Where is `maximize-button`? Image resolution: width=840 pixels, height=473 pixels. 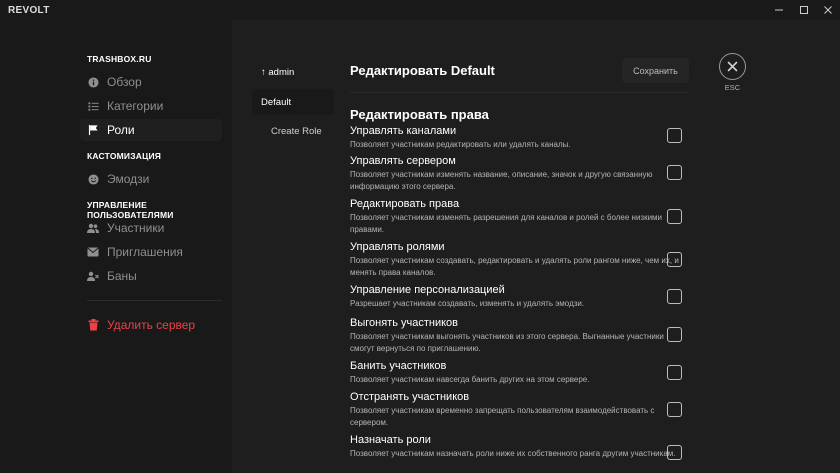 maximize-button is located at coordinates (804, 10).